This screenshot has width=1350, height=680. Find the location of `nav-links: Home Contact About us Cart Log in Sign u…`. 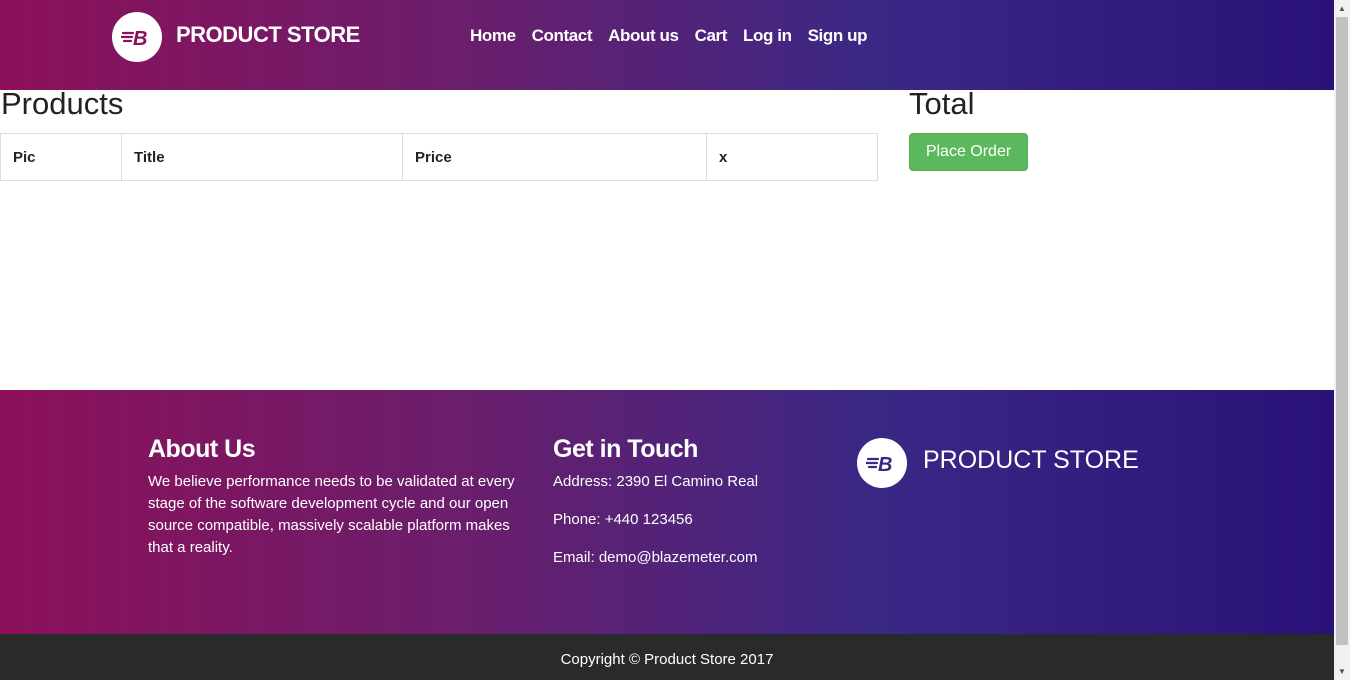

nav-links: Home Contact About us Cart Log in Sign u… is located at coordinates (676, 36).